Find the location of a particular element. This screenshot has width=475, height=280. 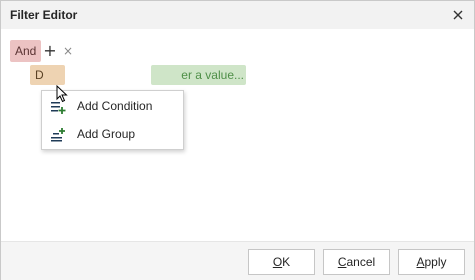

group-operator-chip: And is located at coordinates (26, 51).